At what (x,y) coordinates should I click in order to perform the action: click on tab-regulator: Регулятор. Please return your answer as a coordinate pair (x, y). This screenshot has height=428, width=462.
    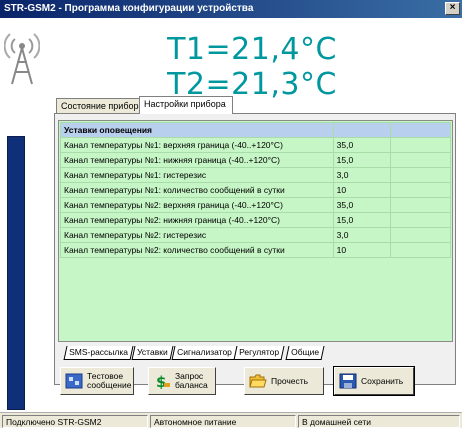
    Looking at the image, I should click on (259, 353).